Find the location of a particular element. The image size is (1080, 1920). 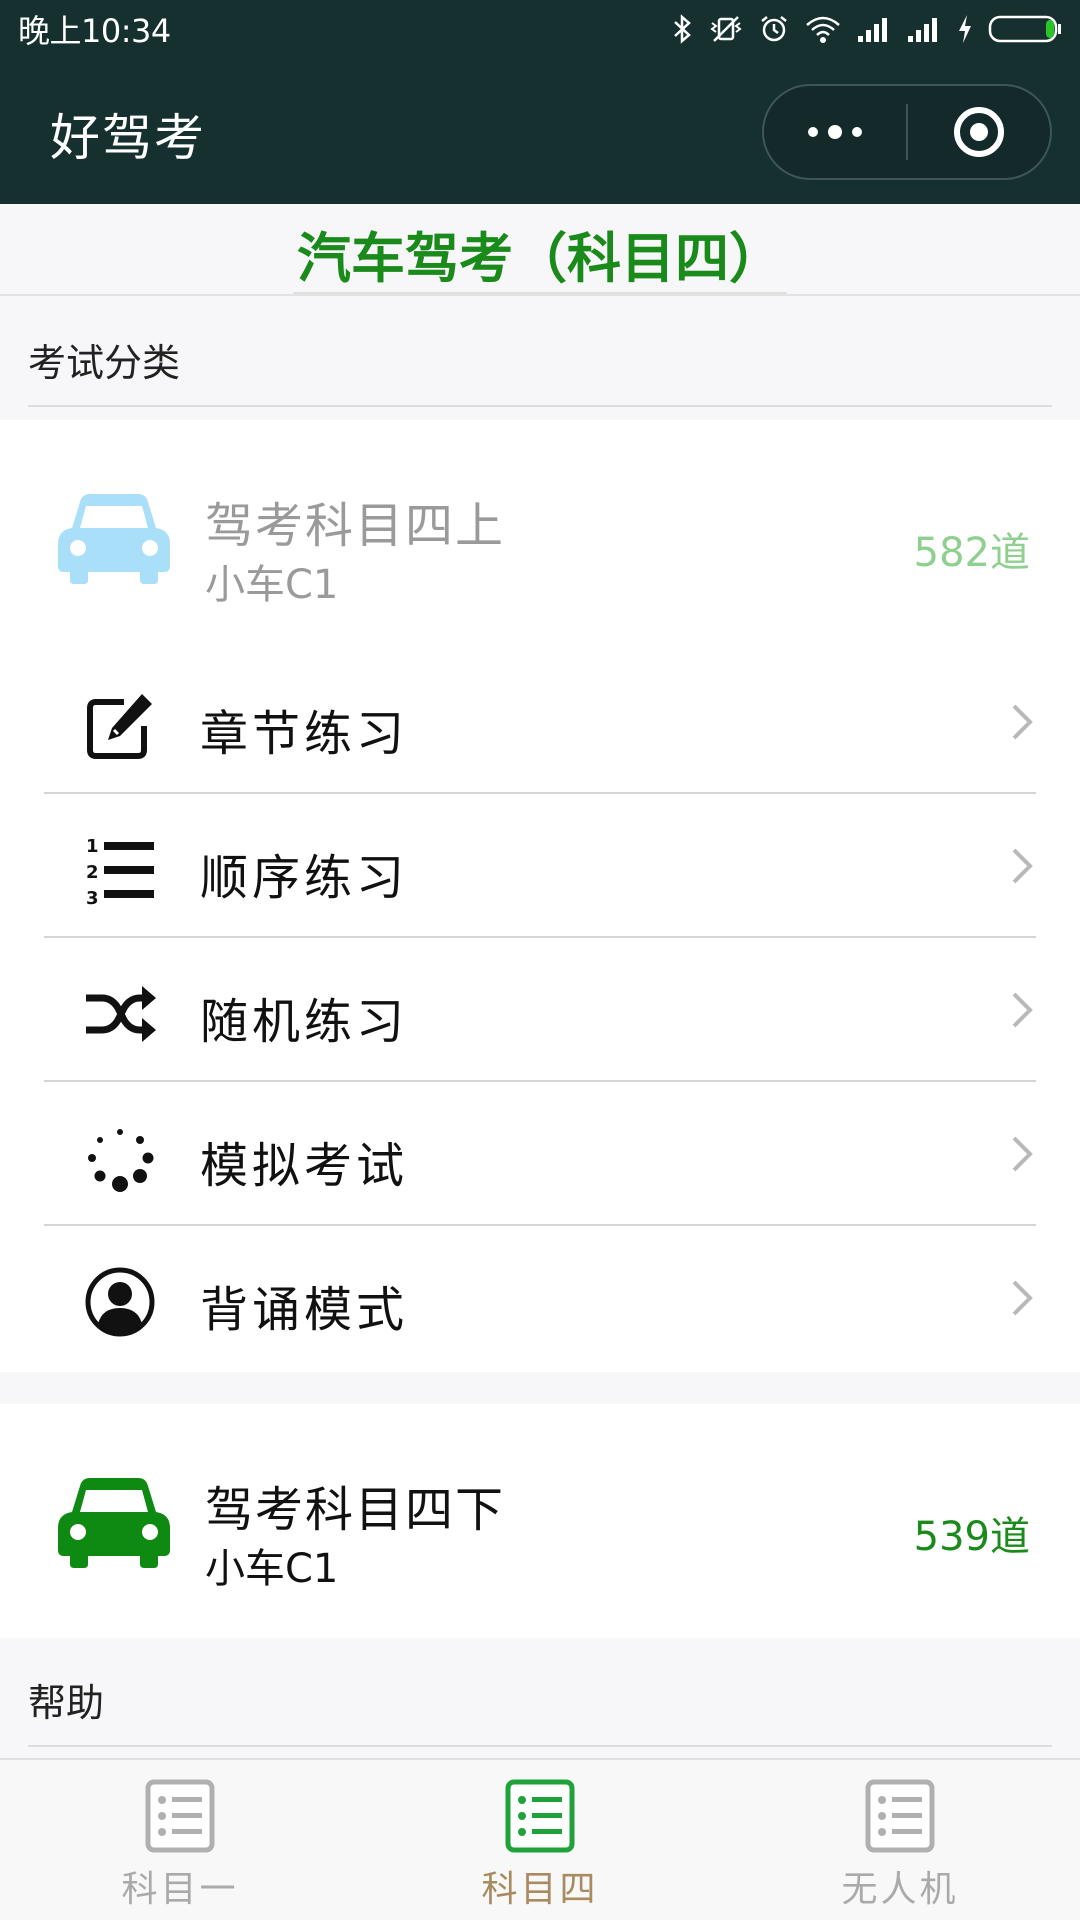

exam-card-lower: 驾考科目四下 小车C1 539道 is located at coordinates (540, 1521).